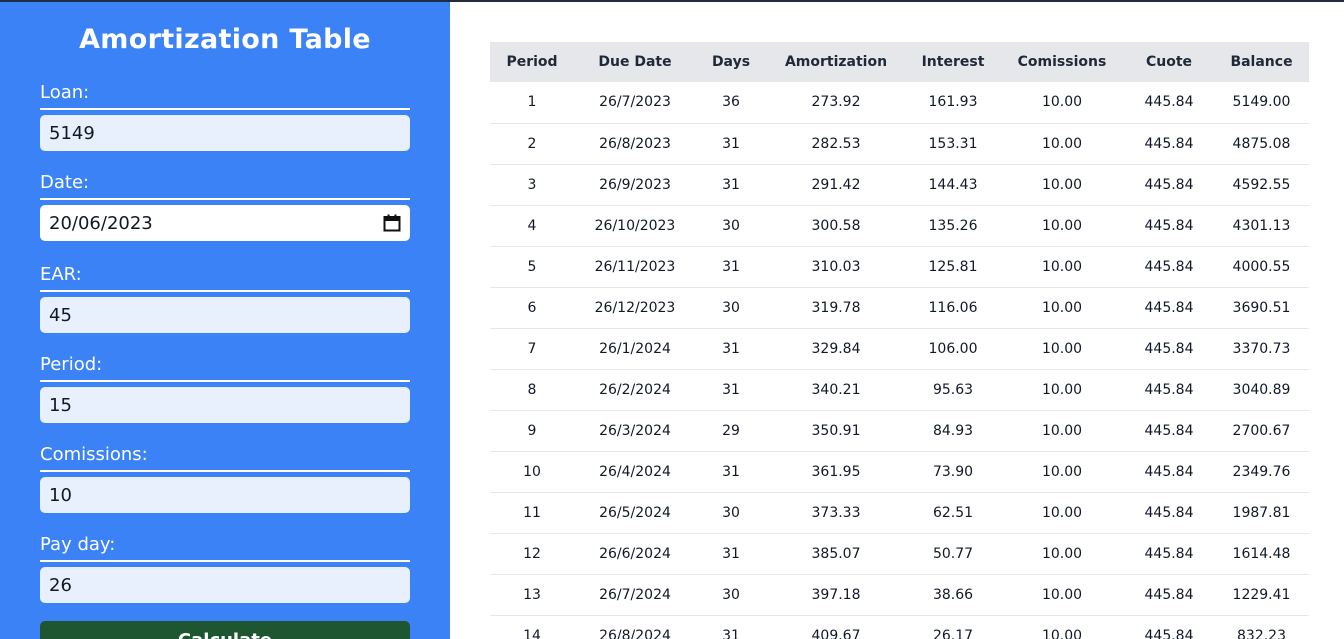 The width and height of the screenshot is (1344, 639). I want to click on cell-amortization: 361.95, so click(836, 472).